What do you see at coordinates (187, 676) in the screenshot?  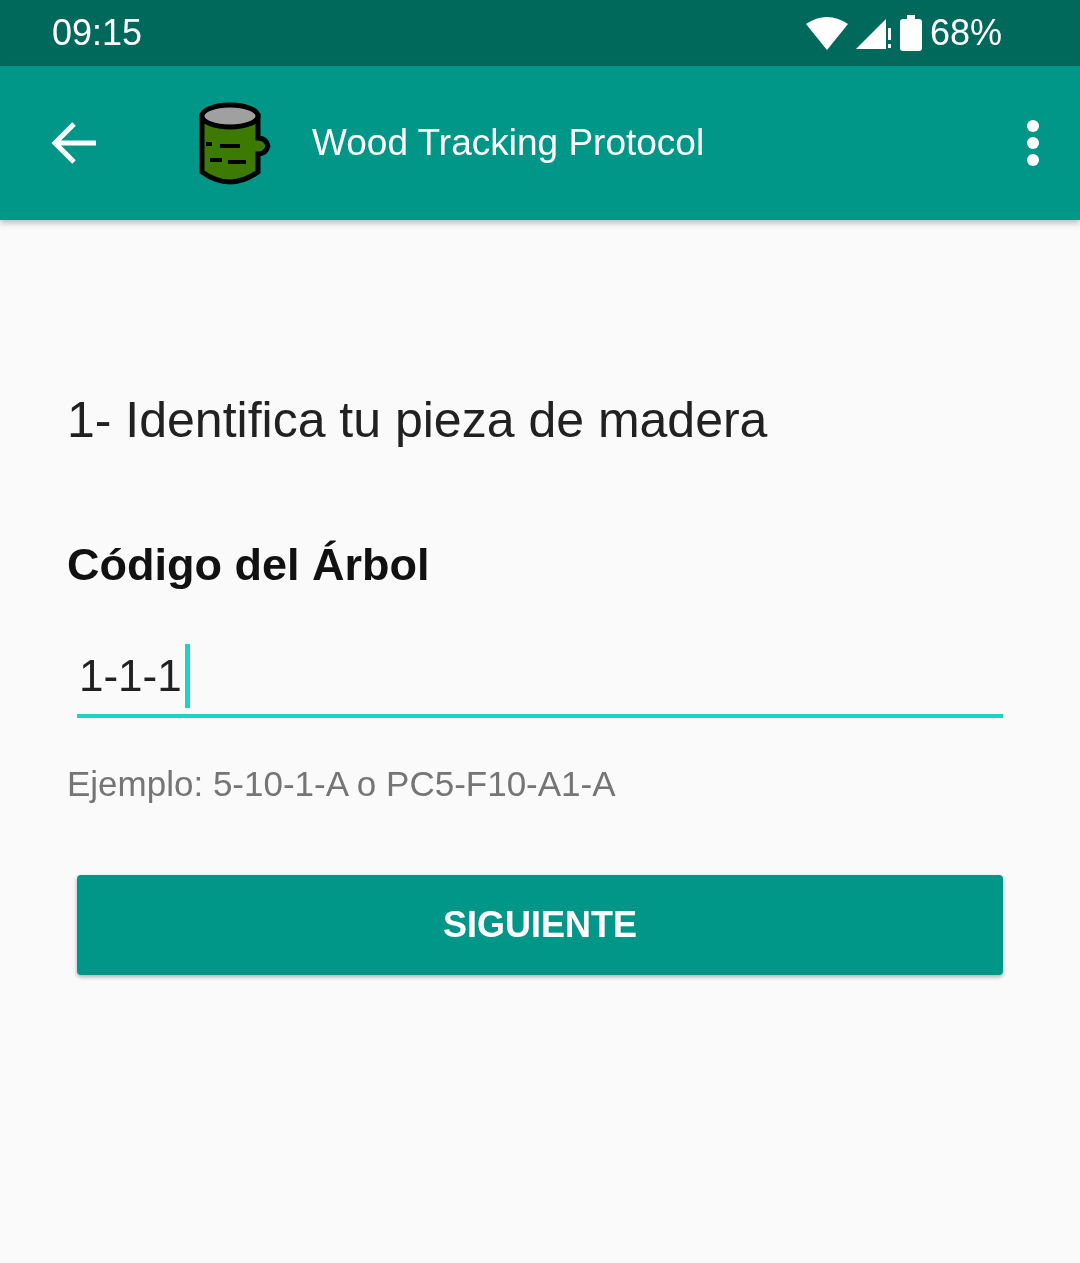 I see `text-cursor` at bounding box center [187, 676].